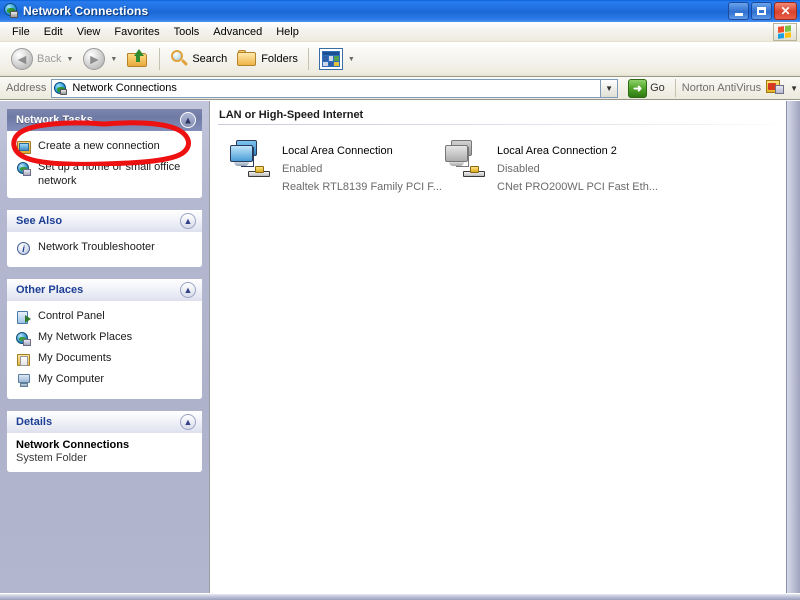  I want to click on sidebar-item-create-new-connection: Create a new connection, so click(106, 147).